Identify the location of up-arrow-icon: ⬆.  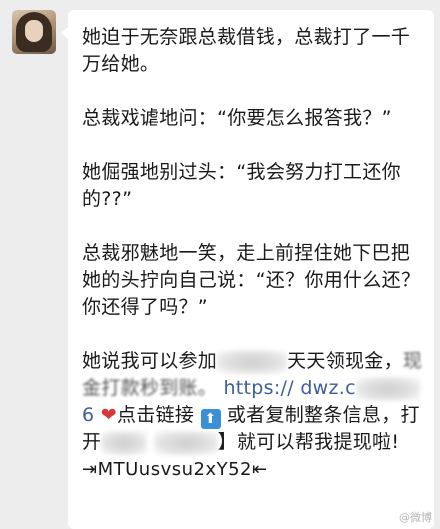
(210, 419).